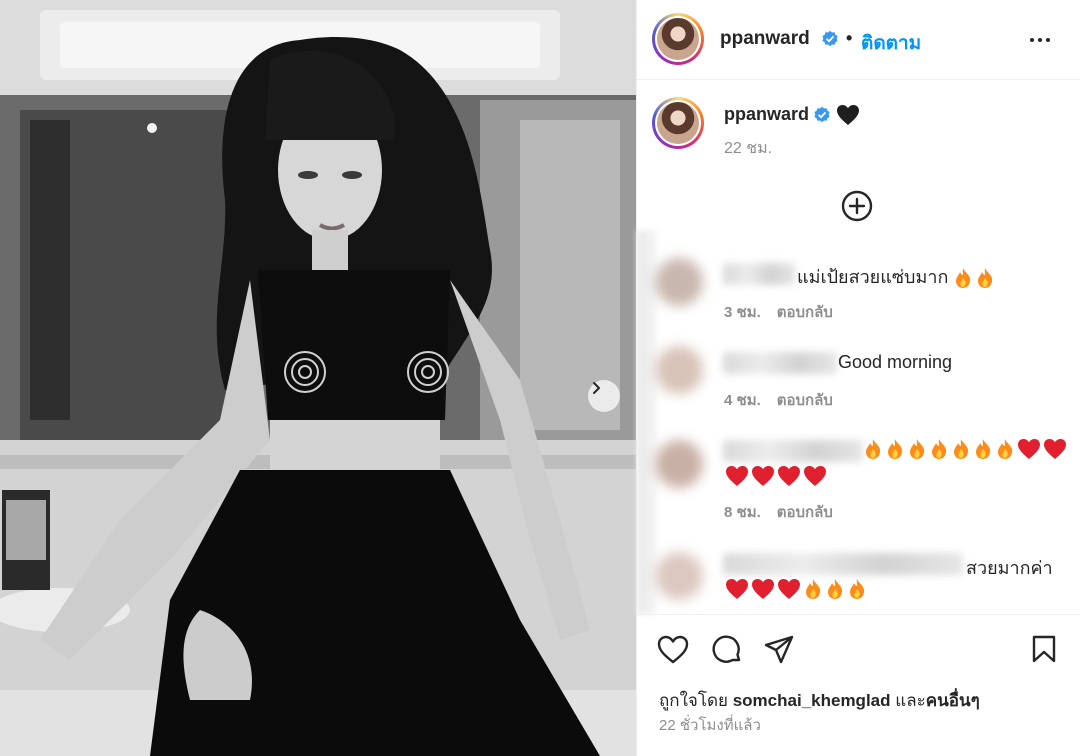 The image size is (1080, 756). Describe the element at coordinates (742, 312) in the screenshot. I see `comment-time: 3 ชม.` at that location.